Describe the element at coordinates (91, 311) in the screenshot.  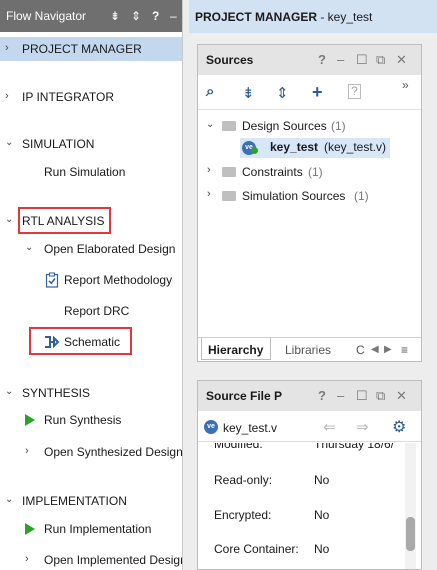
I see `nav-report-drc: Report DRC` at that location.